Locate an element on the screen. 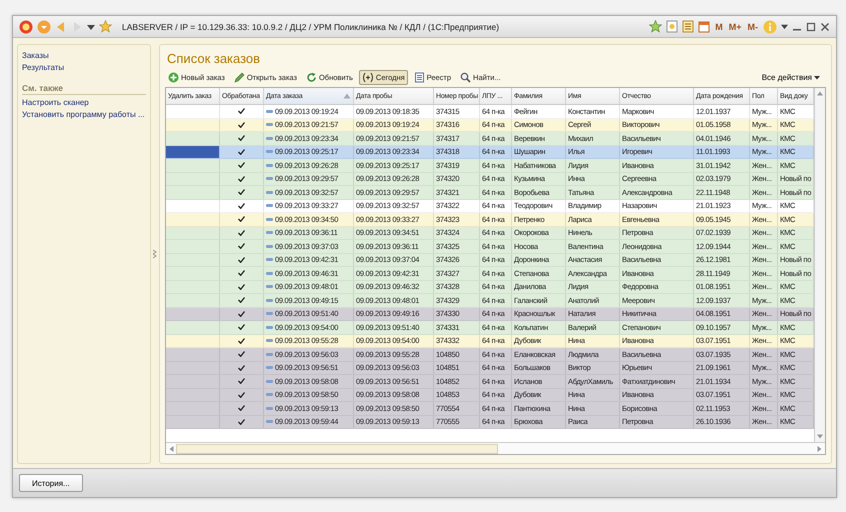  vertical-scrollbar is located at coordinates (819, 265).